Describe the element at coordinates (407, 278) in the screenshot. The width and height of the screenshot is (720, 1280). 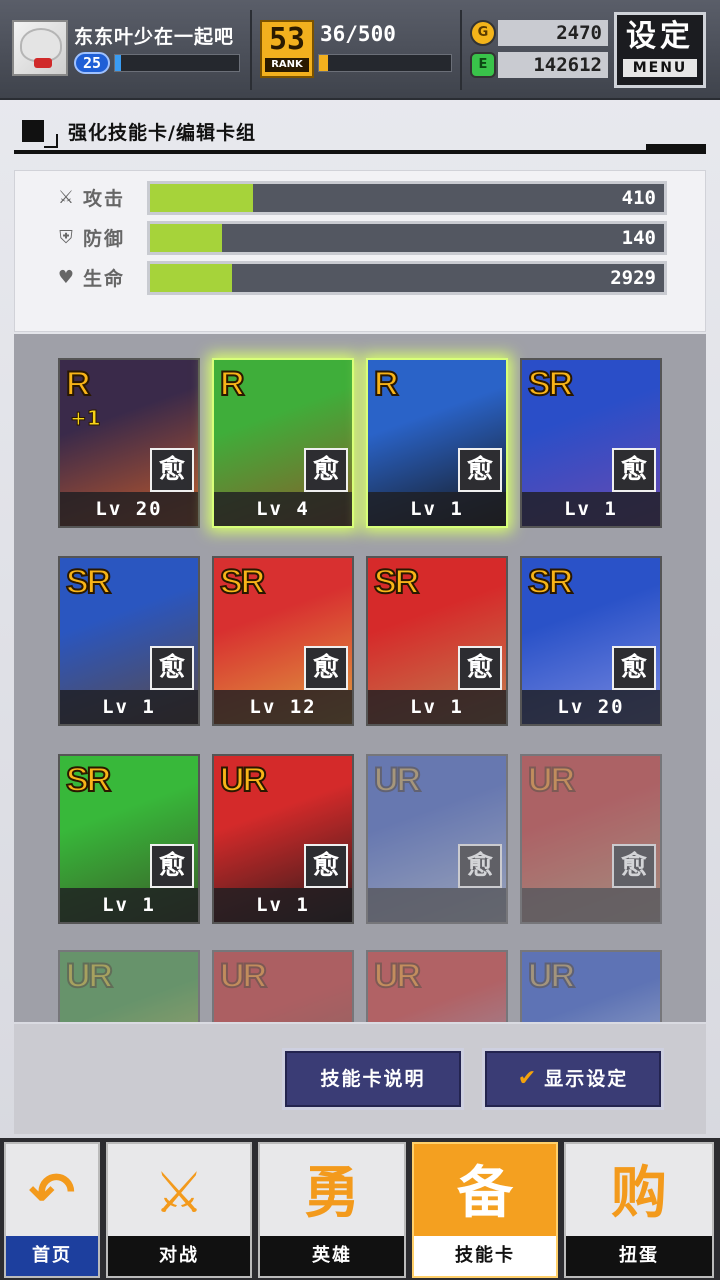
I see `stat-bar: 2929` at that location.